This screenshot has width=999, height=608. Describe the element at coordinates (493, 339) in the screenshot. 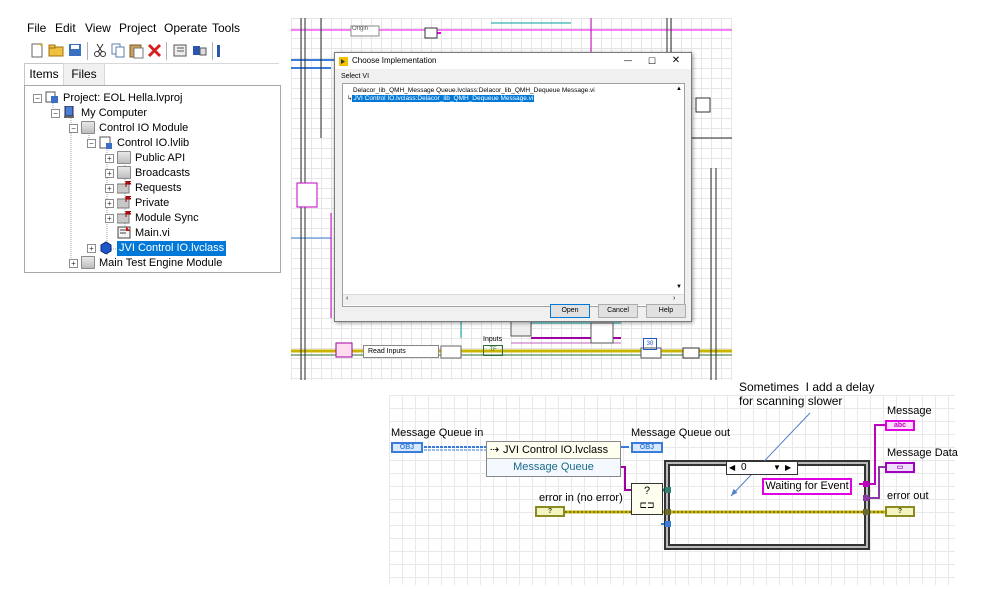

I see `inputs-label: Inputs` at that location.